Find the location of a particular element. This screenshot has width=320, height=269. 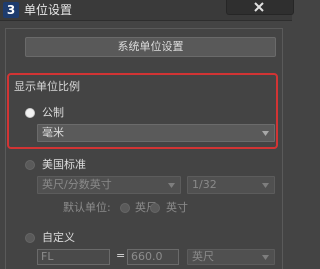

custom-label: 自定义 is located at coordinates (58, 237).